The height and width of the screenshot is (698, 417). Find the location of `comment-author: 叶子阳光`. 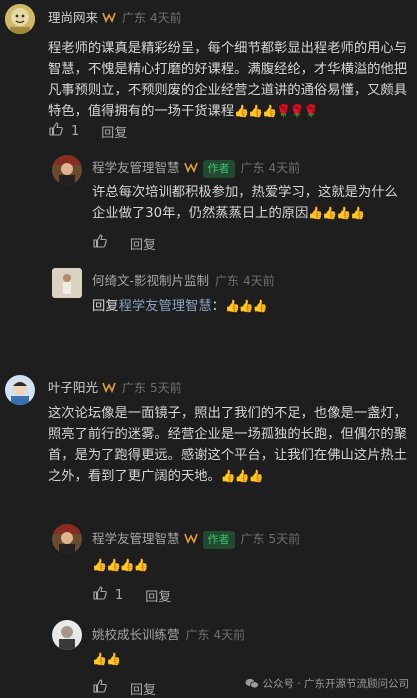

comment-author: 叶子阳光 is located at coordinates (73, 387).